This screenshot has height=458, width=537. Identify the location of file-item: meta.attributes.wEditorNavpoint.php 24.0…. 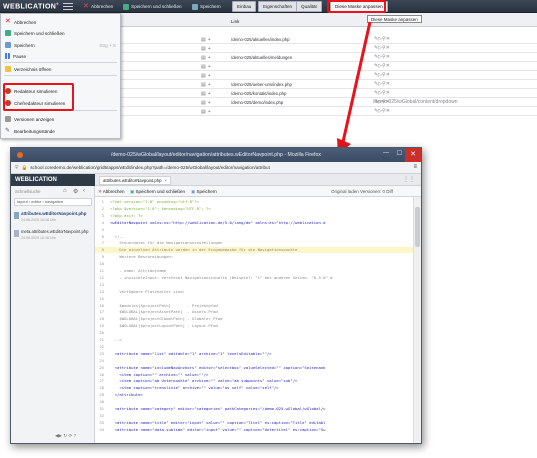
(53, 236).